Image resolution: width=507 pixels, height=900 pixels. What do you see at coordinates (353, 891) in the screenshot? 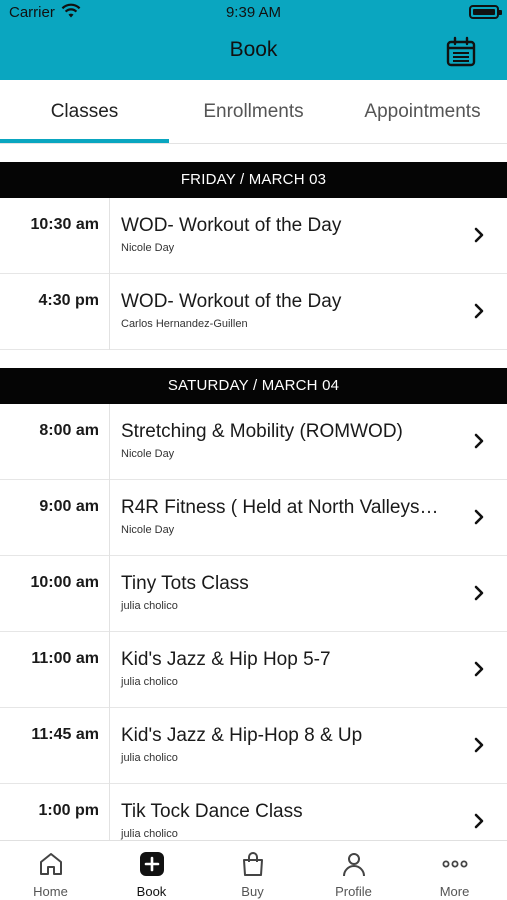
I see `tabbar-label: Profile` at bounding box center [353, 891].